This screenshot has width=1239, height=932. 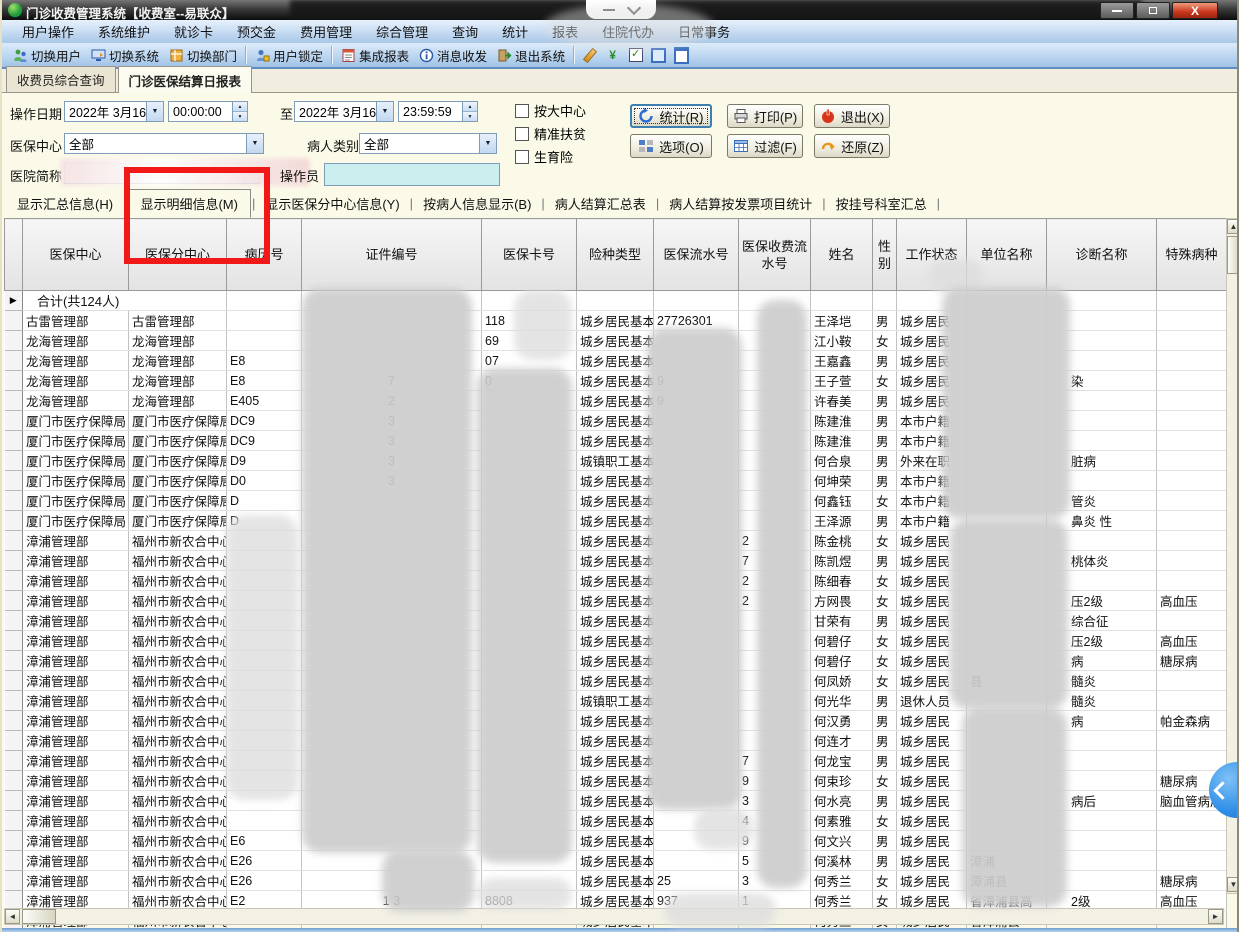 What do you see at coordinates (332, 203) in the screenshot?
I see `subtab-subcenter: 显示医保分中心信息(Y)` at bounding box center [332, 203].